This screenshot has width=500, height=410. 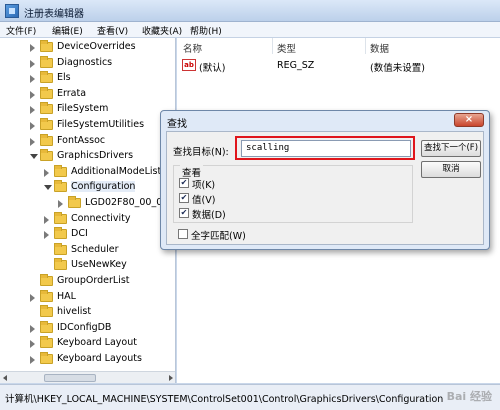 I want to click on tree-node: Connectivity, so click(x=87, y=219).